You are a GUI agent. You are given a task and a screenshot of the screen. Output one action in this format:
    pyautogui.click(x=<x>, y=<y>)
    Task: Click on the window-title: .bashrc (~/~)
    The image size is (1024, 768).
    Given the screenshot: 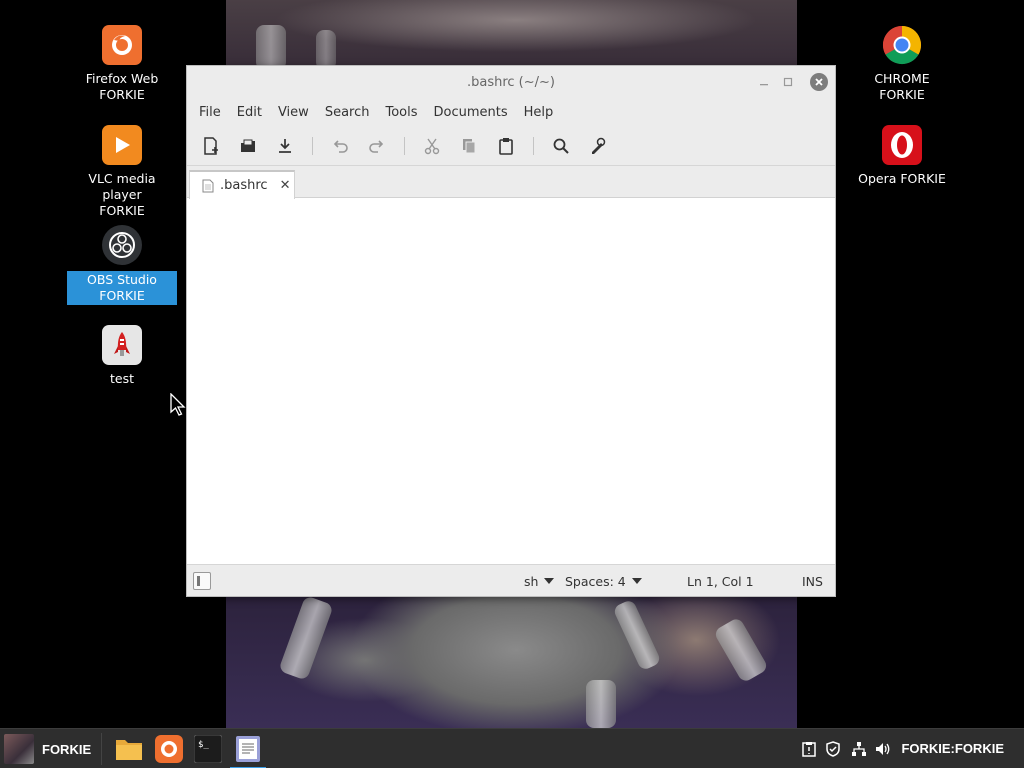 What is the action you would take?
    pyautogui.click(x=510, y=82)
    